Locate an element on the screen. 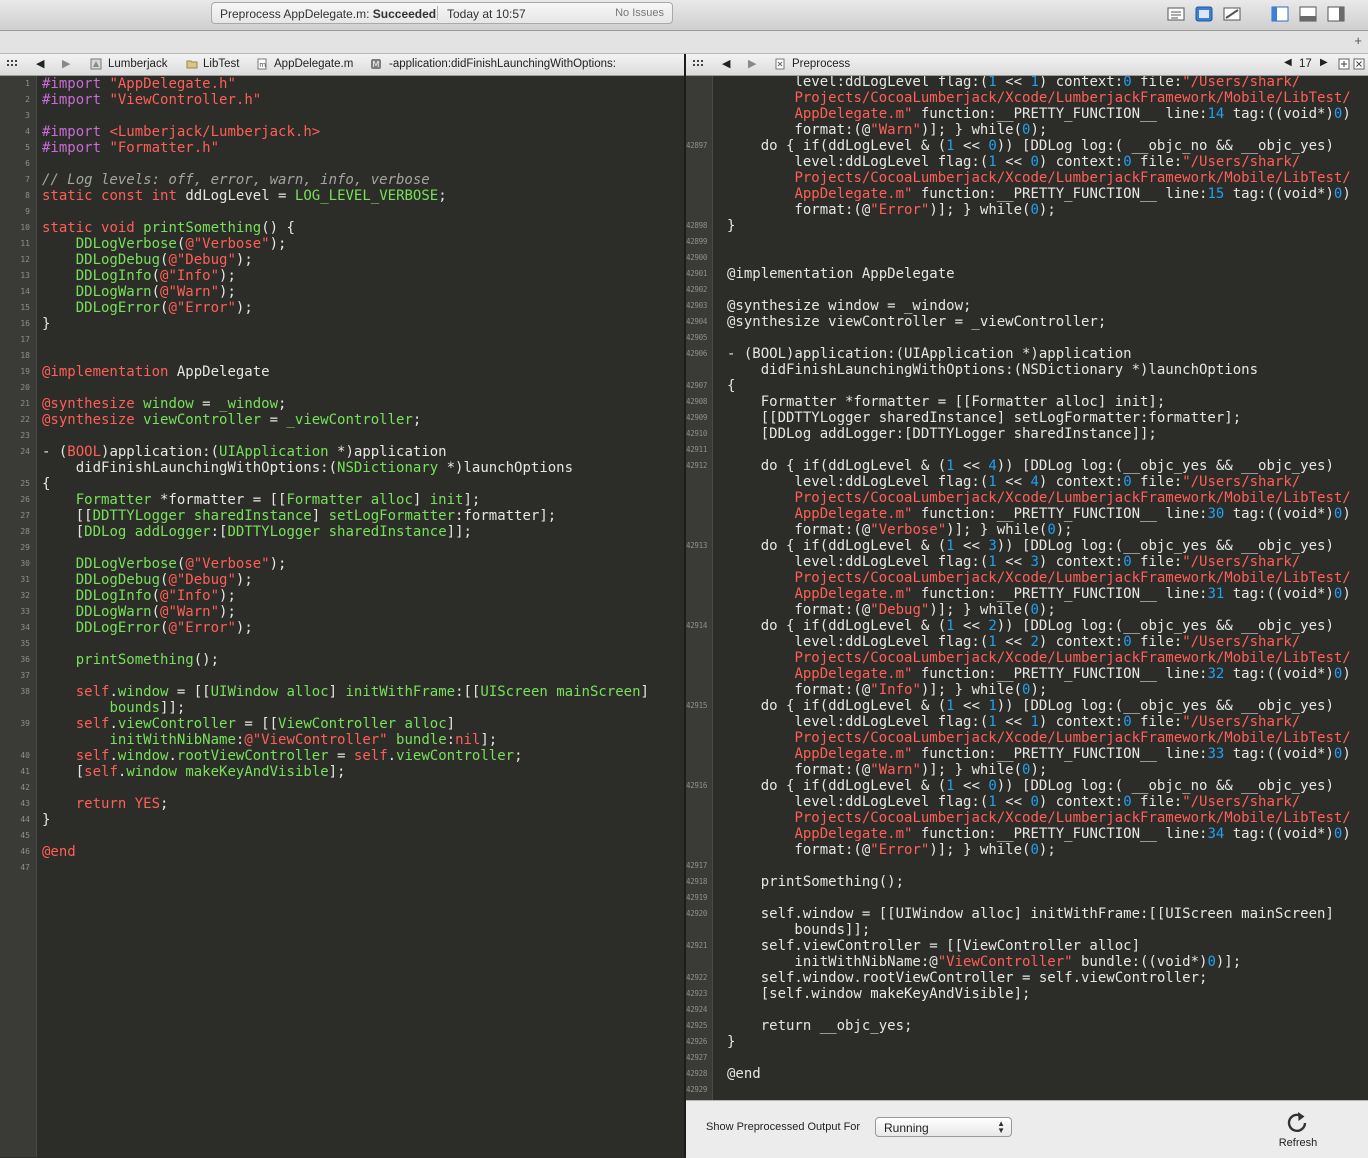  line-number: 18 is located at coordinates (25, 355).